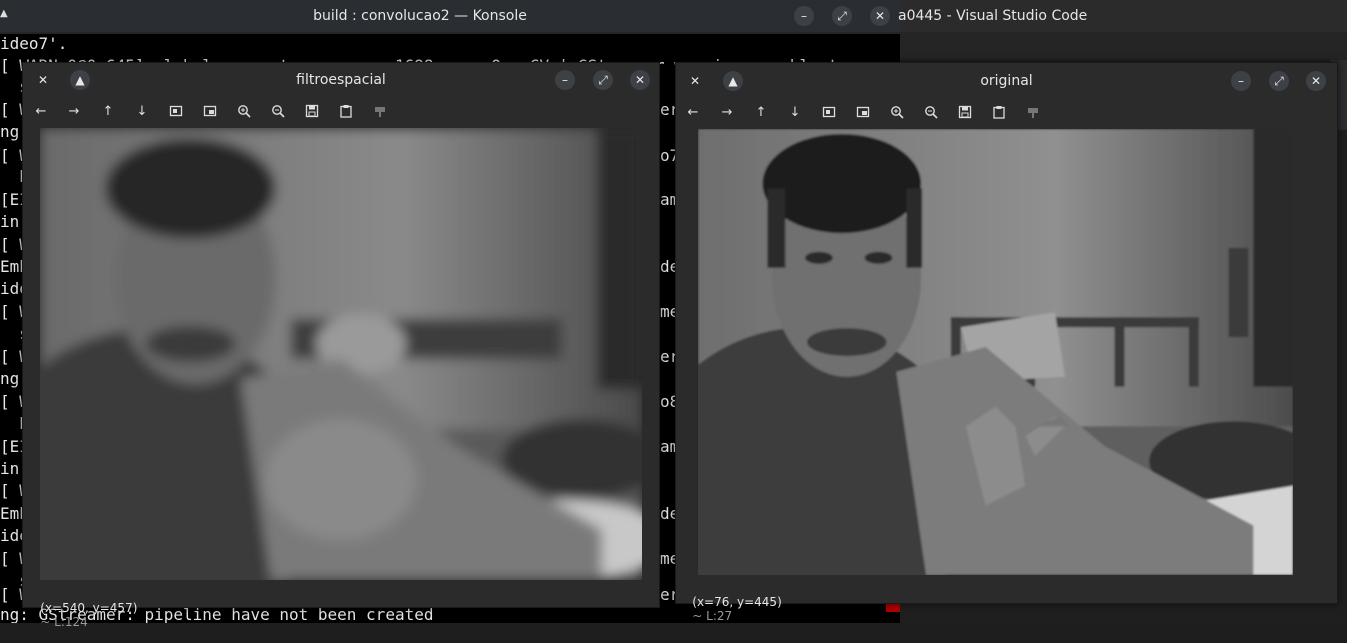 This screenshot has width=1347, height=643. Describe the element at coordinates (420, 16) in the screenshot. I see `konsole-title: build : convolucao2 — Konsole` at that location.